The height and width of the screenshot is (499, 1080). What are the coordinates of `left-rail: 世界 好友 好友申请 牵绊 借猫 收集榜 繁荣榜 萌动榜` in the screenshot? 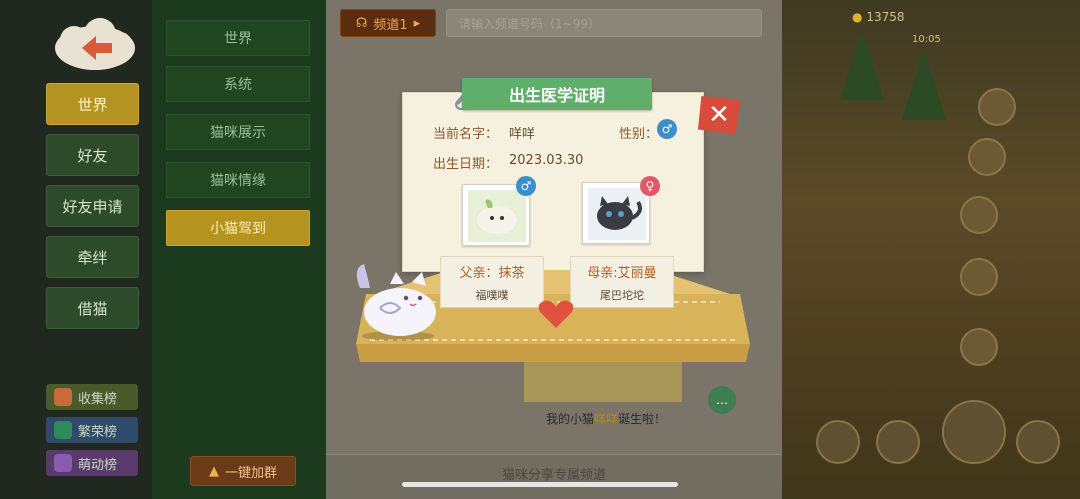 It's located at (76, 249).